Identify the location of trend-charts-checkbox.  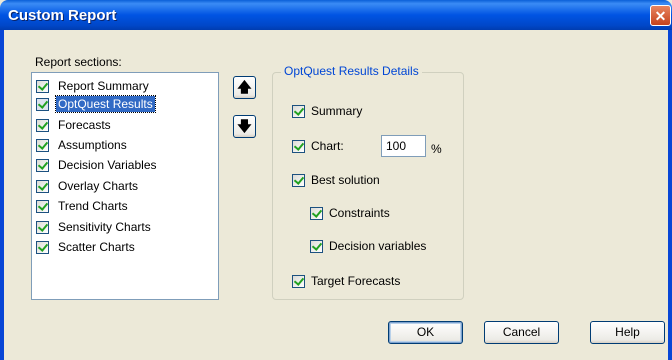
(42, 206).